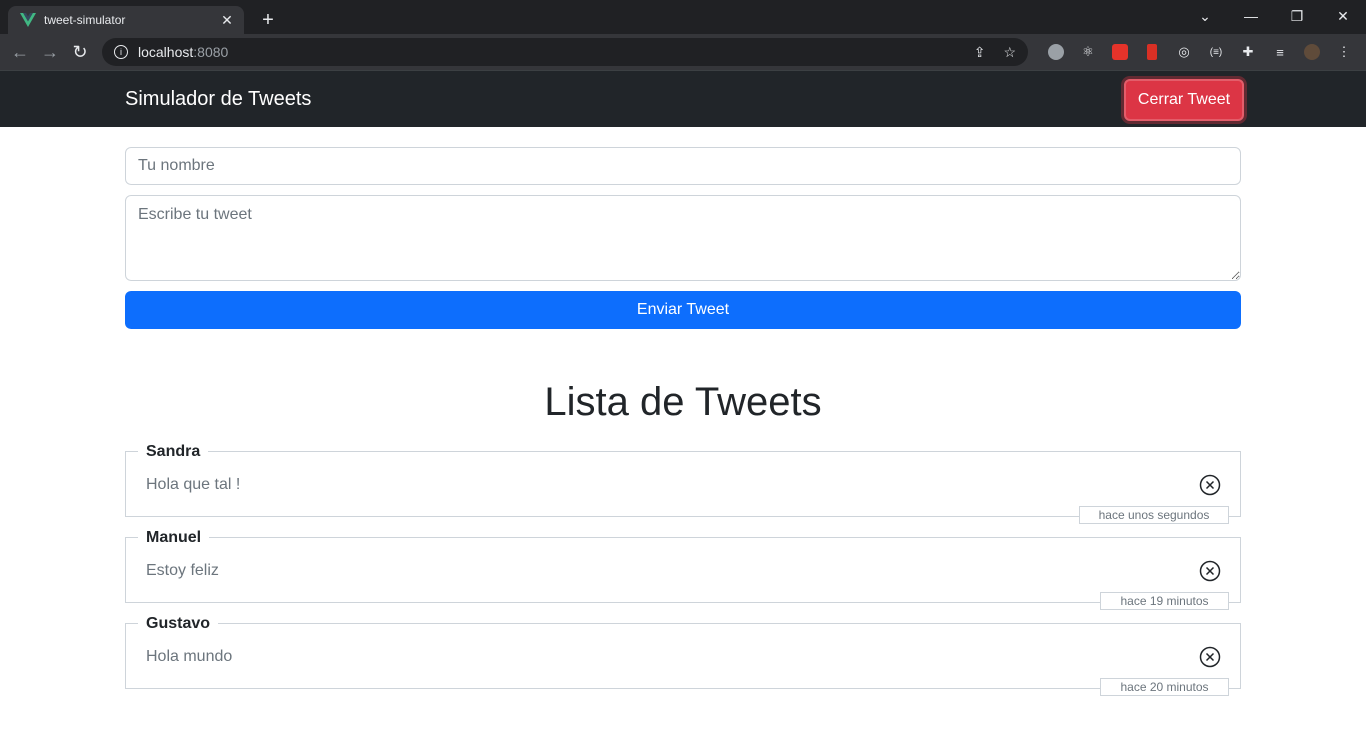 The height and width of the screenshot is (738, 1366). Describe the element at coordinates (1152, 52) in the screenshot. I see `extension-icon-red` at that location.